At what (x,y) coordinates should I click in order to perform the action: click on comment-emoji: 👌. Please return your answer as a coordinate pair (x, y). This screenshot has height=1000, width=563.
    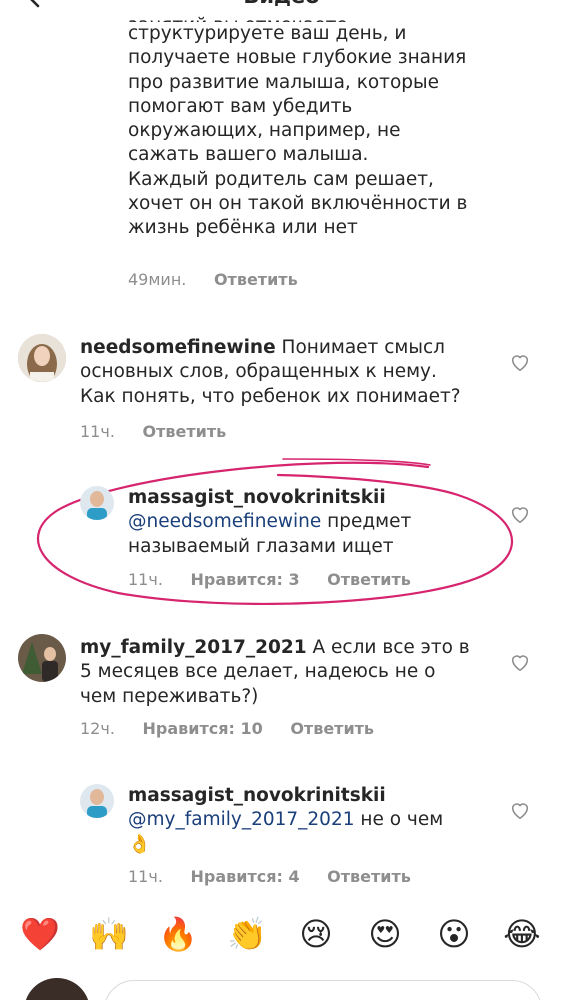
    Looking at the image, I should click on (140, 844).